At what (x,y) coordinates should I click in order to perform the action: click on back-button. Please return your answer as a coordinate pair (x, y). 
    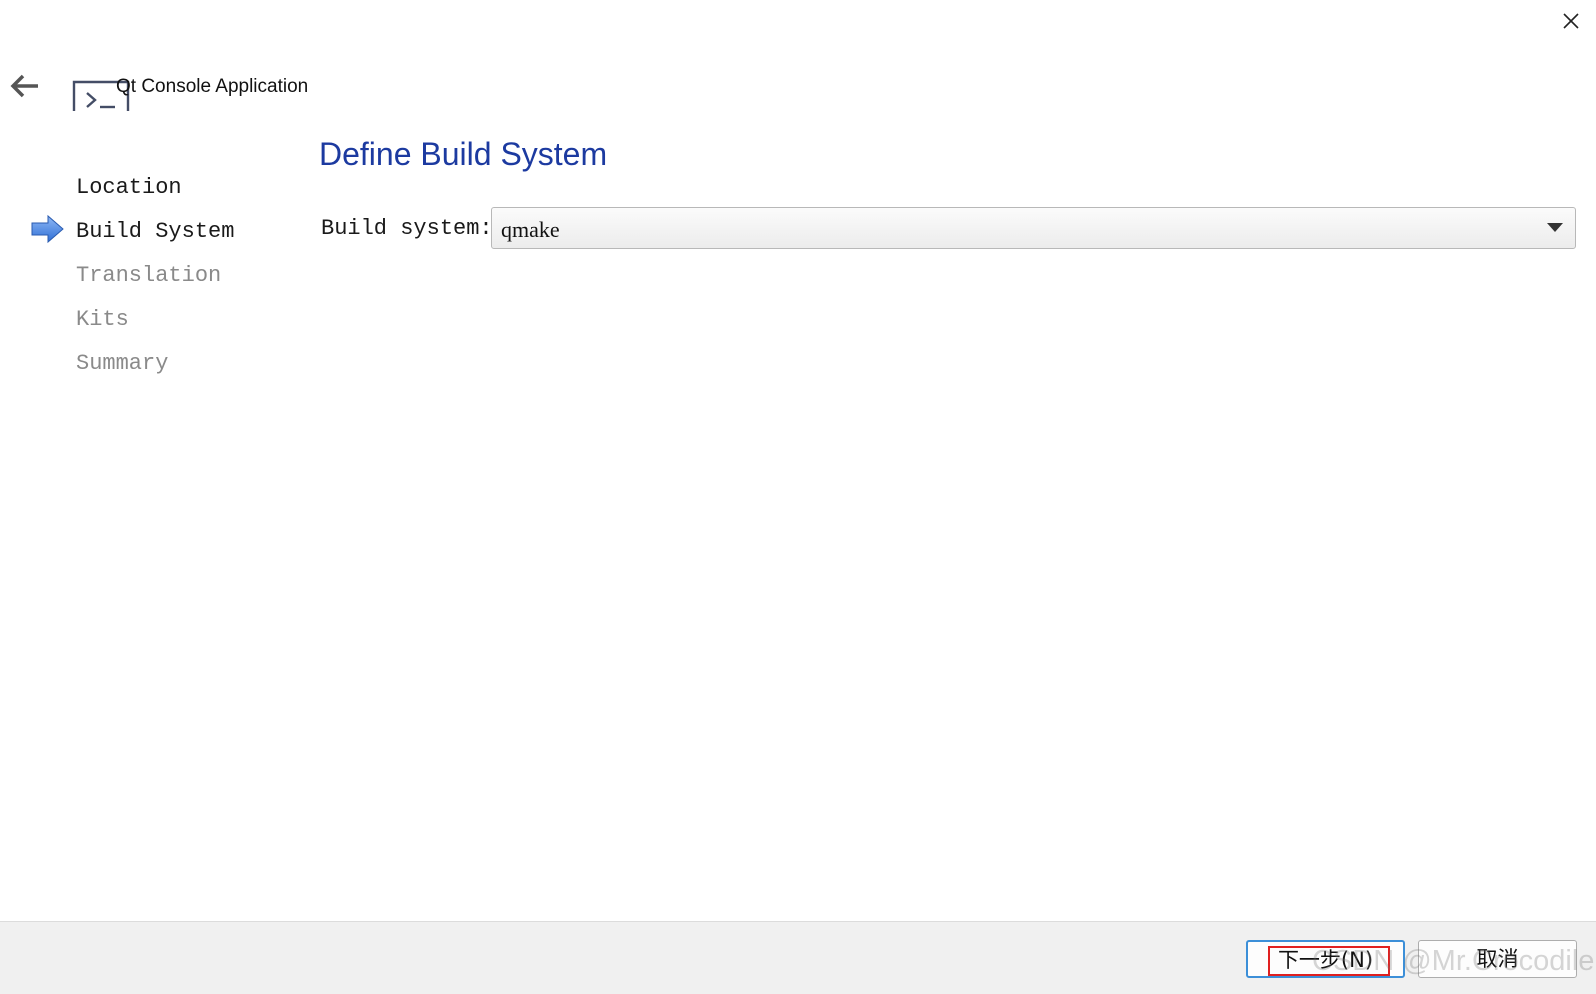
    Looking at the image, I should click on (26, 87).